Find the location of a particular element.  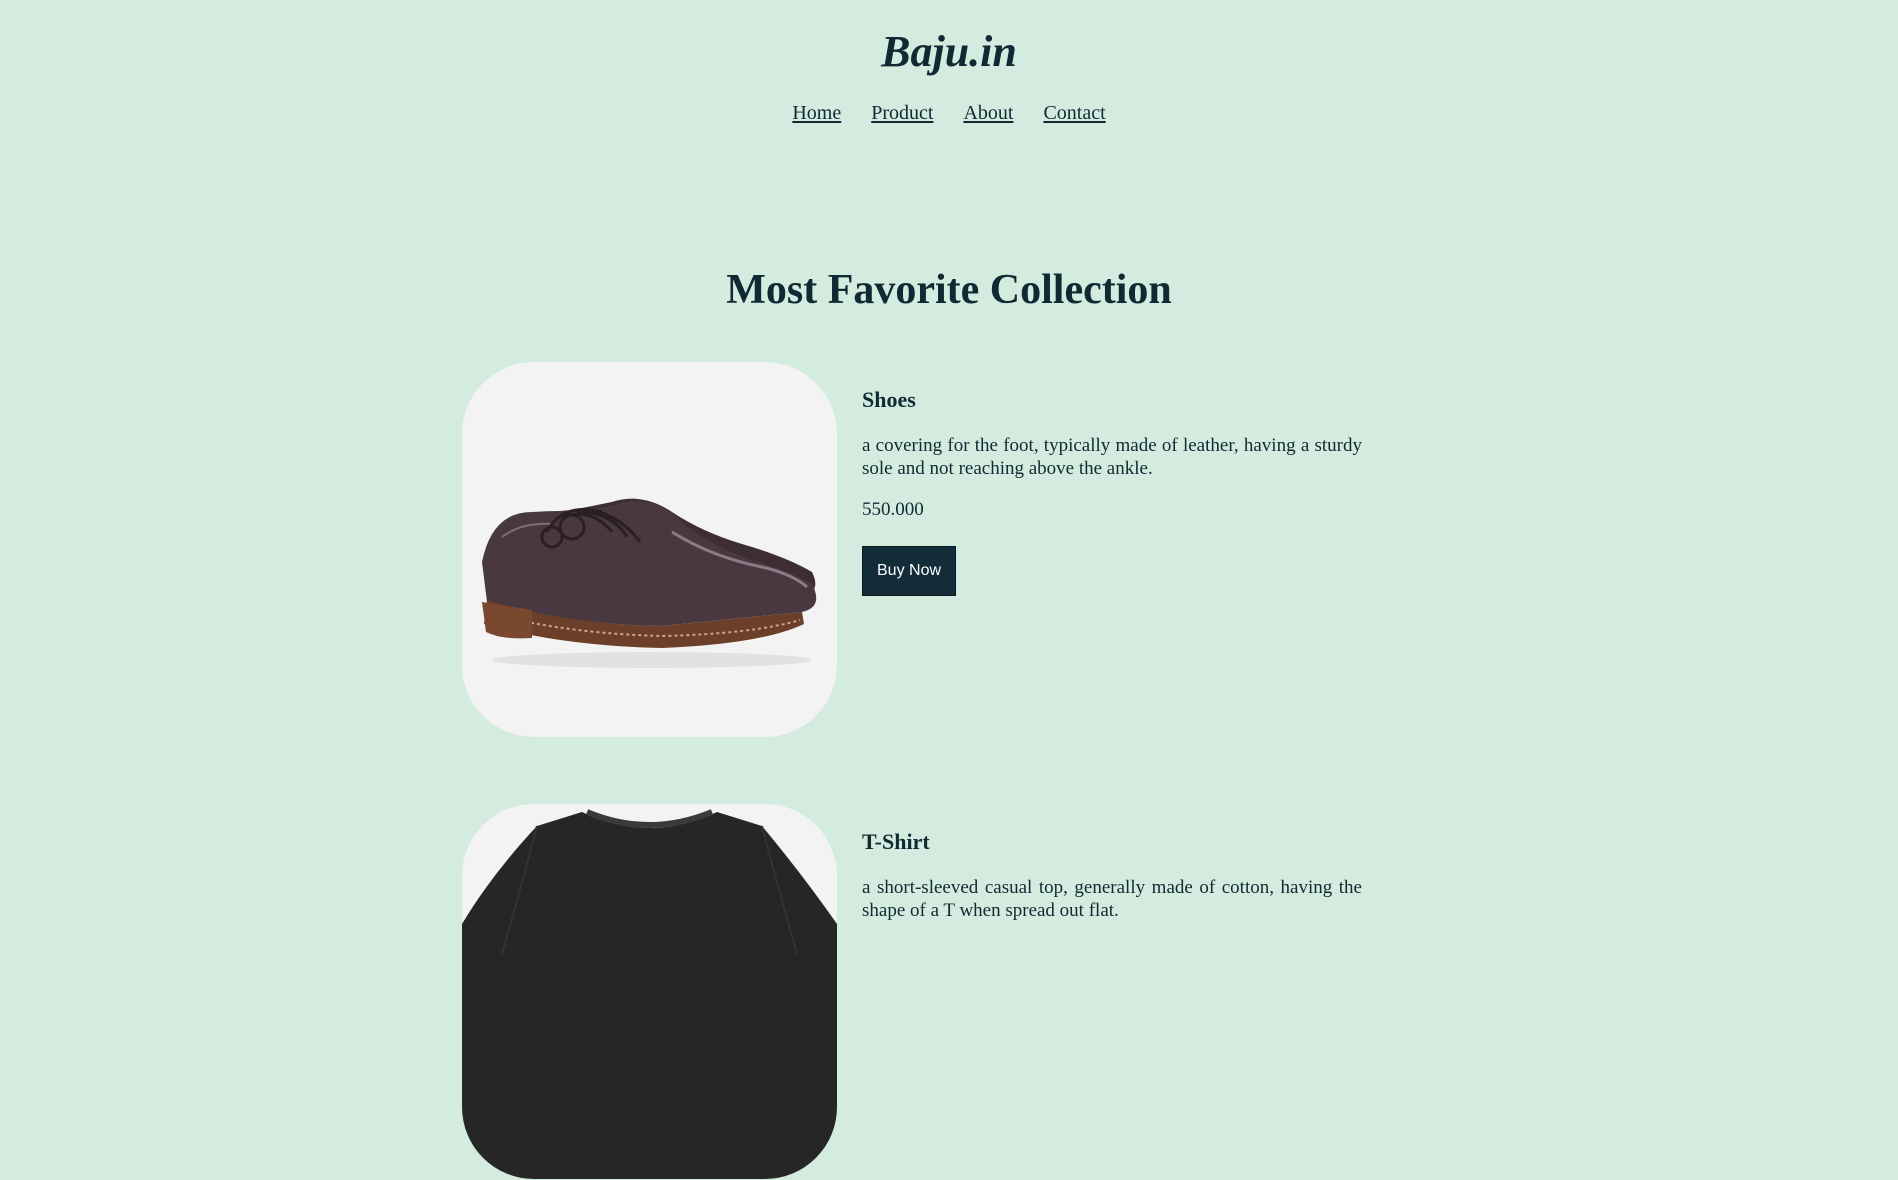

site-logo: Baju.in is located at coordinates (949, 52).